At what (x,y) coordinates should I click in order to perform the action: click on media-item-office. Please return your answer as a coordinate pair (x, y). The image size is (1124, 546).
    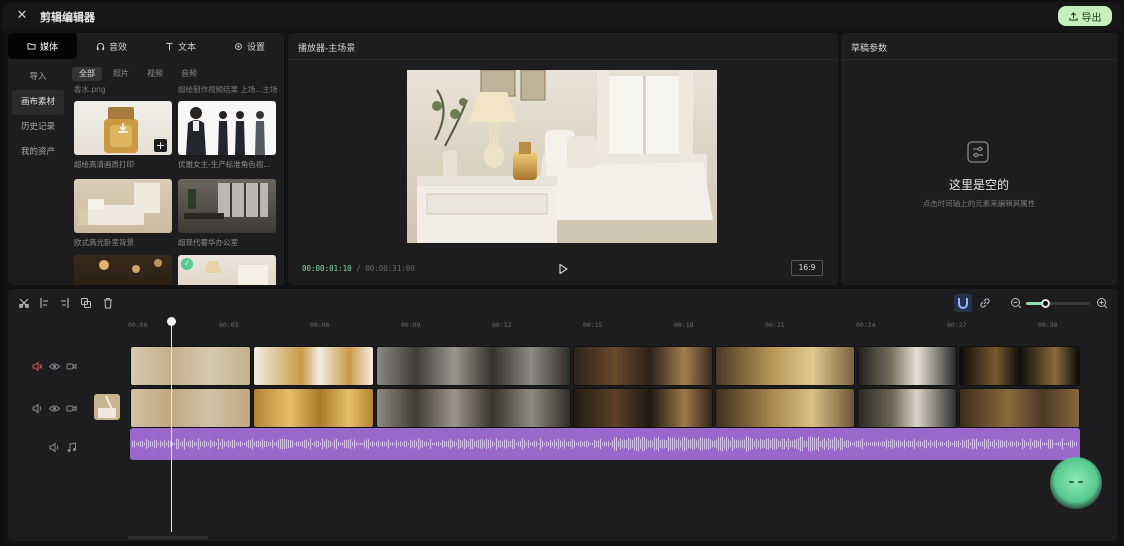
    Looking at the image, I should click on (227, 206).